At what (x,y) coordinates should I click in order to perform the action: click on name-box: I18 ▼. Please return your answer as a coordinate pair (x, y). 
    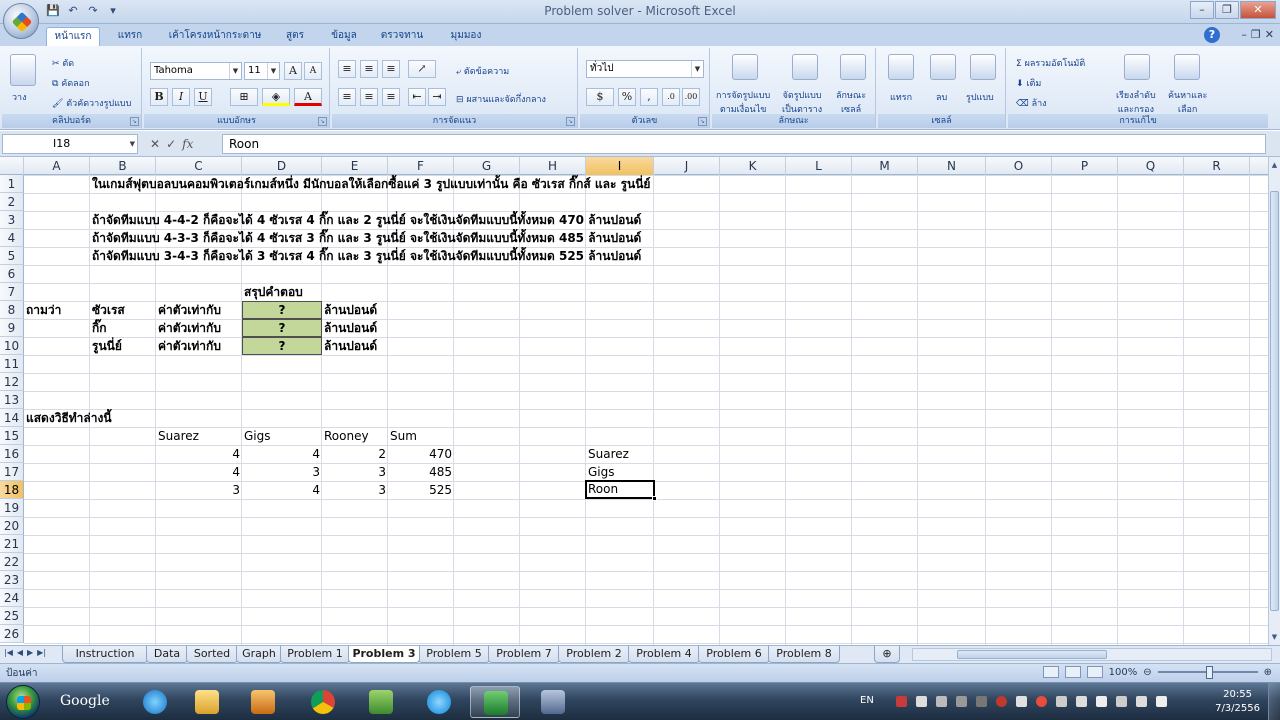
    Looking at the image, I should click on (70, 144).